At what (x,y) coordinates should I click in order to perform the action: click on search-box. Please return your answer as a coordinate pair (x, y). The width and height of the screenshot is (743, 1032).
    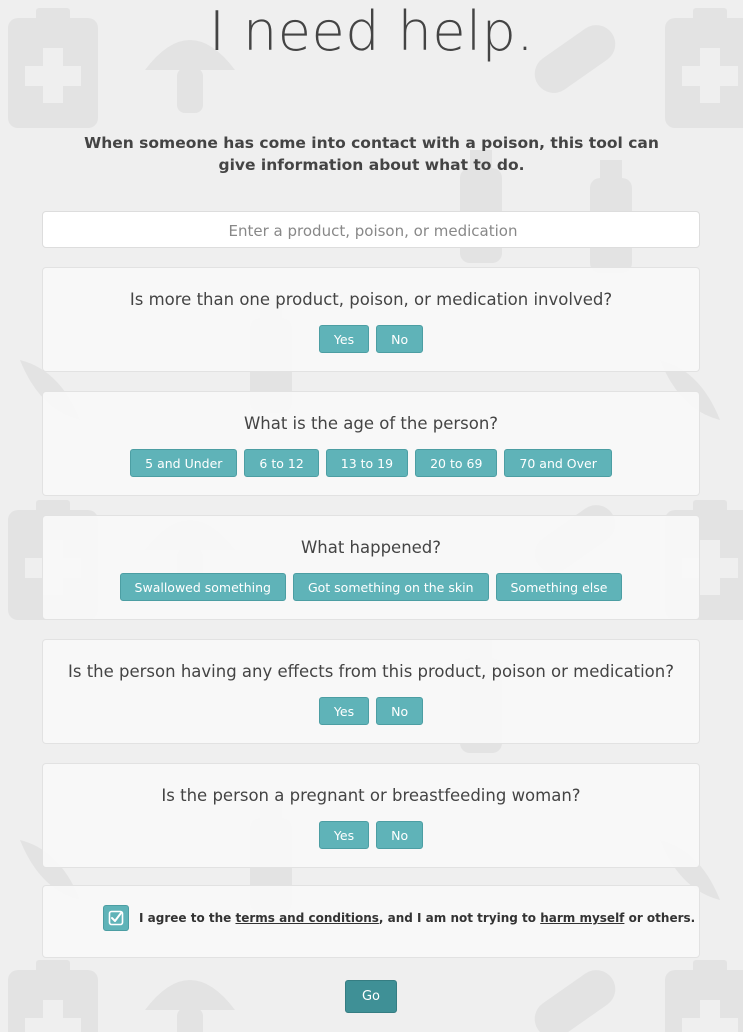
    Looking at the image, I should click on (372, 230).